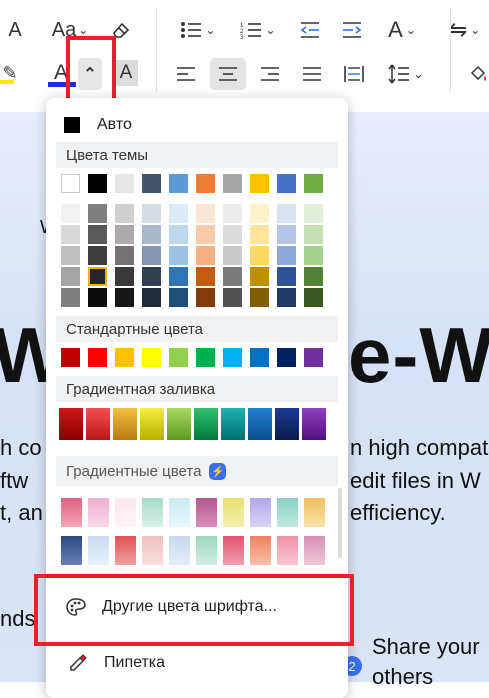 This screenshot has width=489, height=698. What do you see at coordinates (258, 30) in the screenshot?
I see `numbered-list-button: 123 ⌄` at bounding box center [258, 30].